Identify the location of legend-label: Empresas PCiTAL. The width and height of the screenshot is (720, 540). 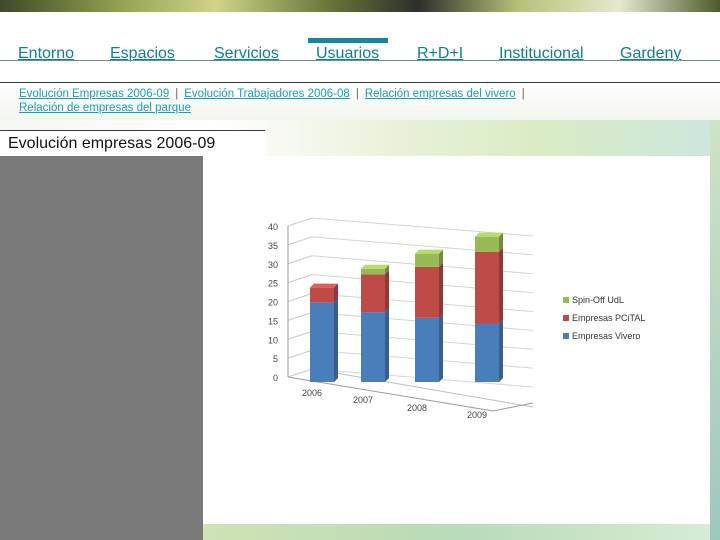
(608, 318).